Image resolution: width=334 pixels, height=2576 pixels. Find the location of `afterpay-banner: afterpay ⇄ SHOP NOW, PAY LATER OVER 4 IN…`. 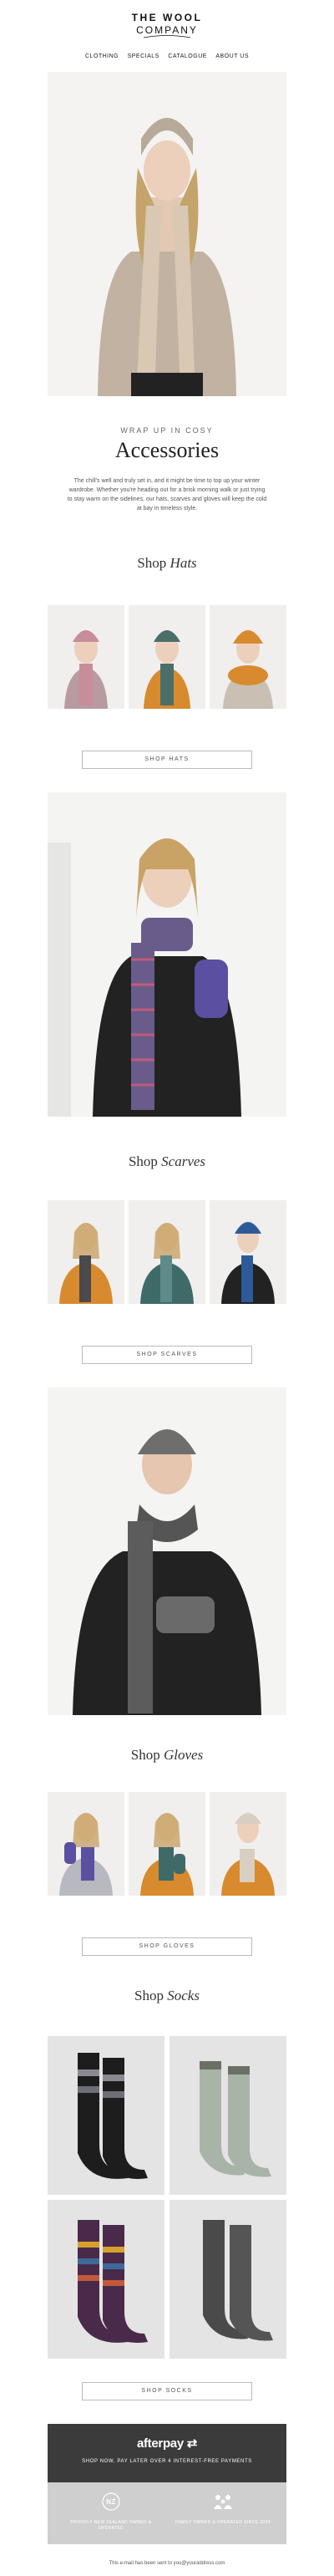

afterpay-banner: afterpay ⇄ SHOP NOW, PAY LATER OVER 4 IN… is located at coordinates (167, 2453).